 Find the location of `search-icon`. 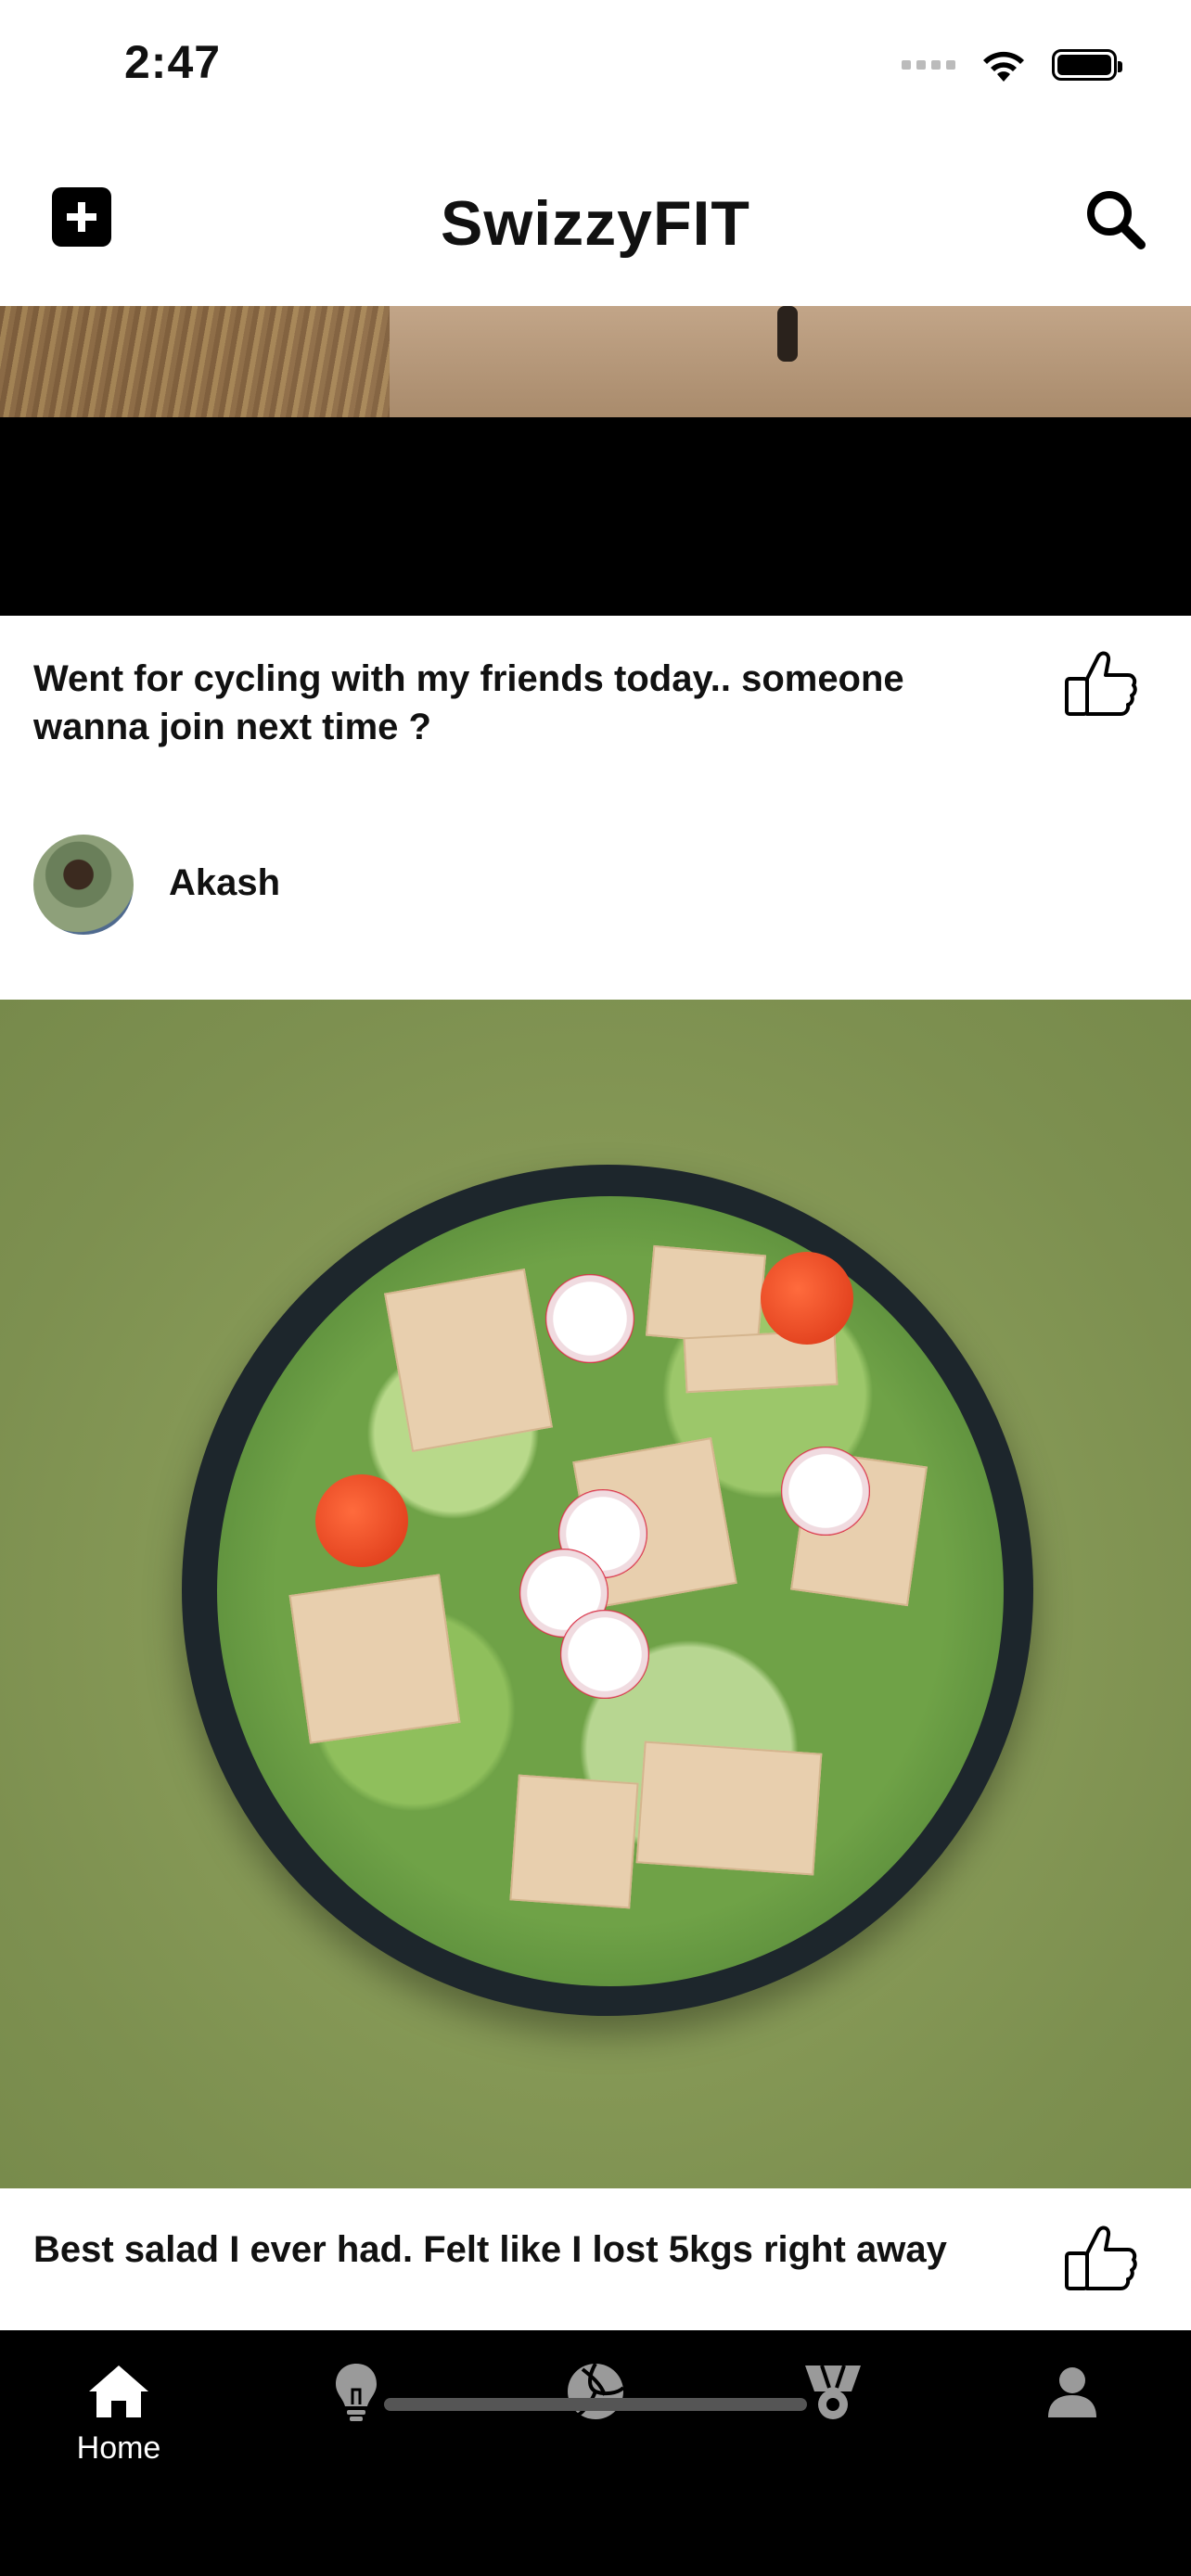

search-icon is located at coordinates (1116, 220).